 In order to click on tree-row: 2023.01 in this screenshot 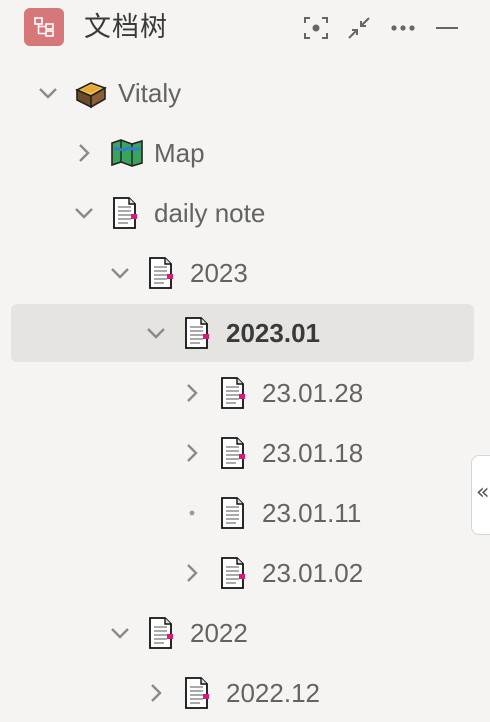, I will do `click(245, 333)`.